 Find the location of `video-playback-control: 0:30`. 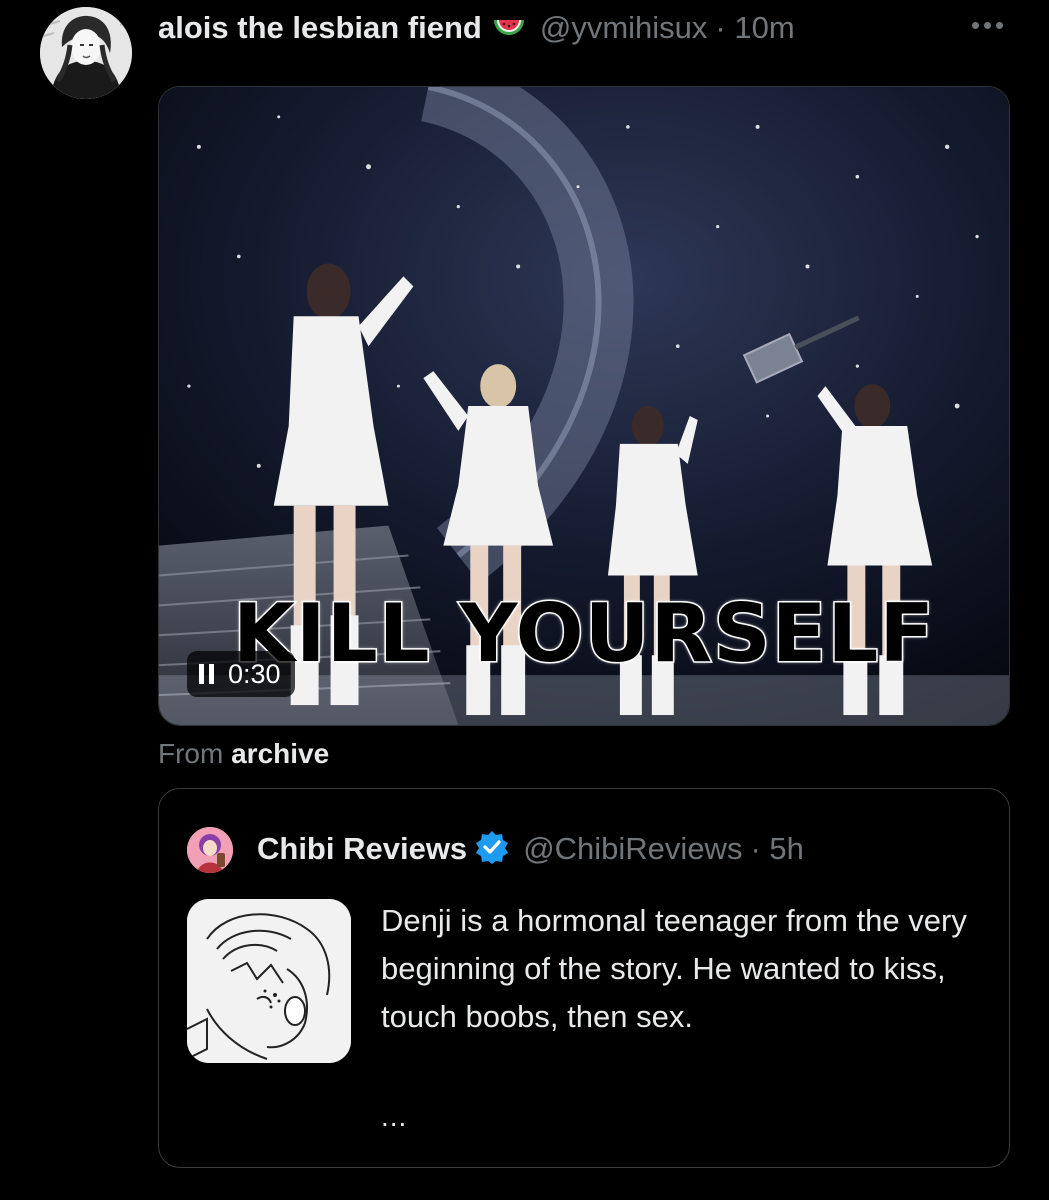

video-playback-control: 0:30 is located at coordinates (241, 674).